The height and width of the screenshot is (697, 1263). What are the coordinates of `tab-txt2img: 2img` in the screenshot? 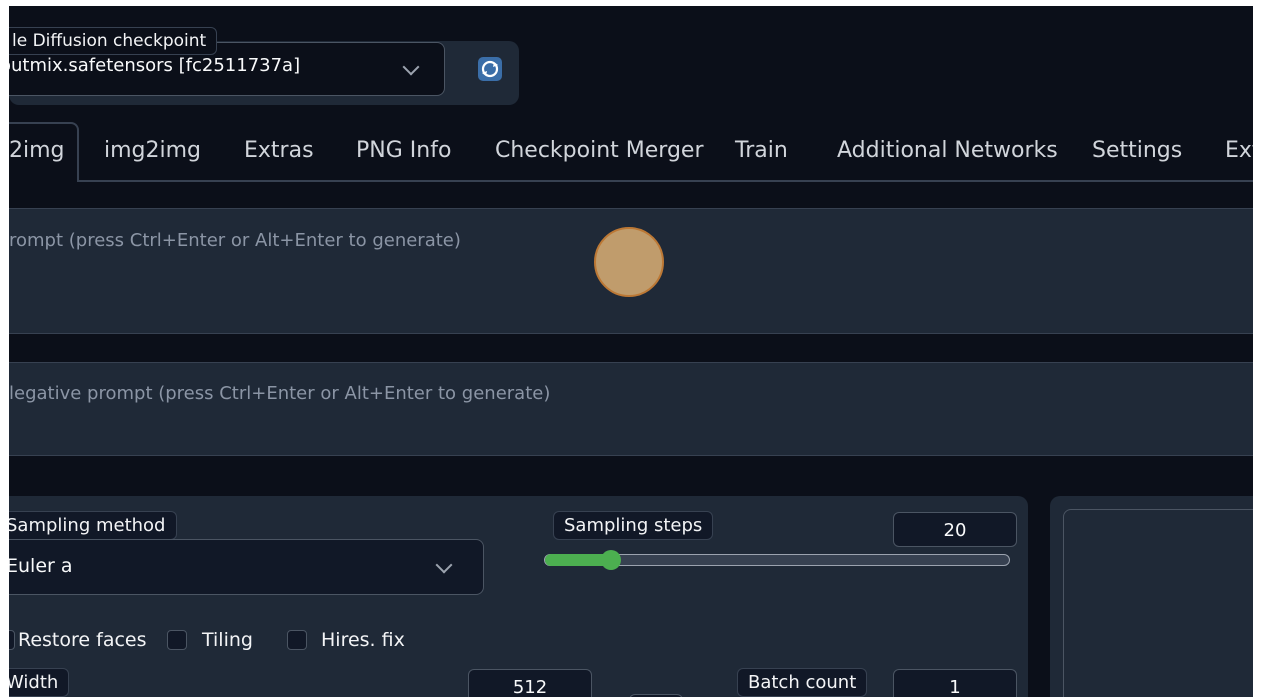 It's located at (37, 150).